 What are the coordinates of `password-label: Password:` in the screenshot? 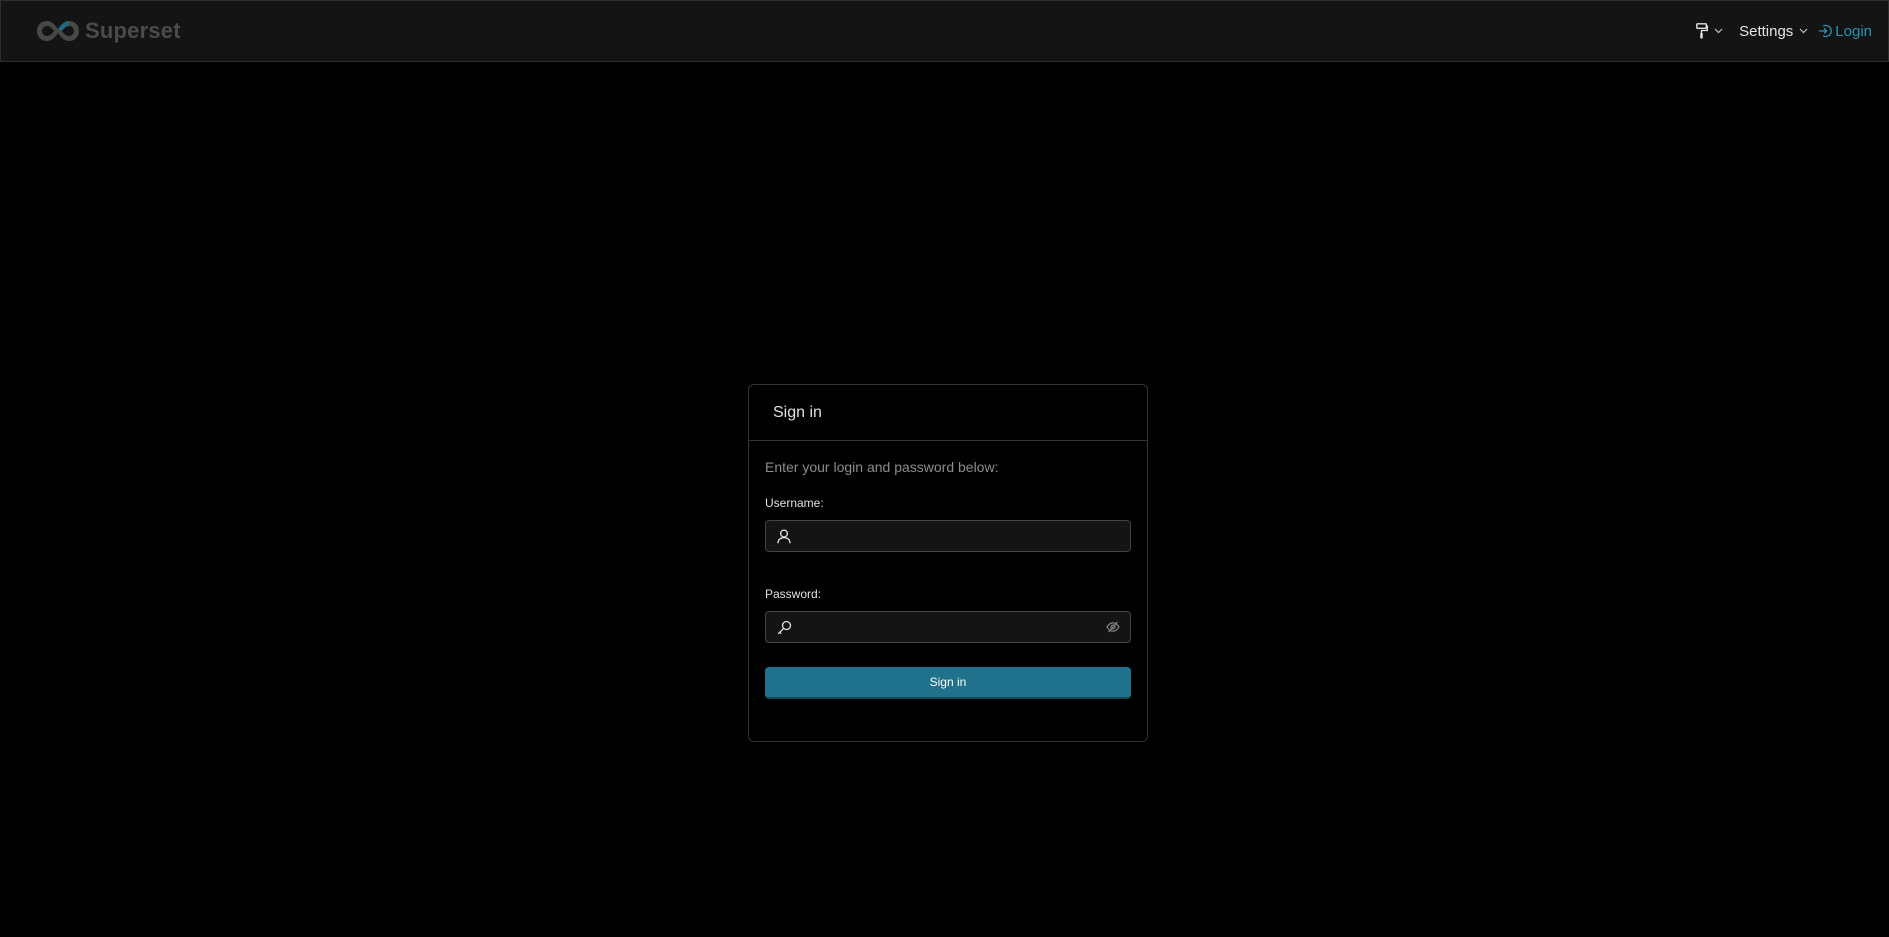 It's located at (793, 594).